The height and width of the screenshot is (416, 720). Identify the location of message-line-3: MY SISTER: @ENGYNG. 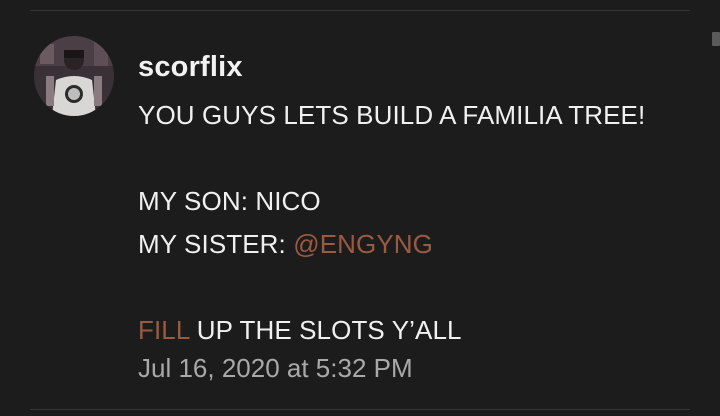
(285, 244).